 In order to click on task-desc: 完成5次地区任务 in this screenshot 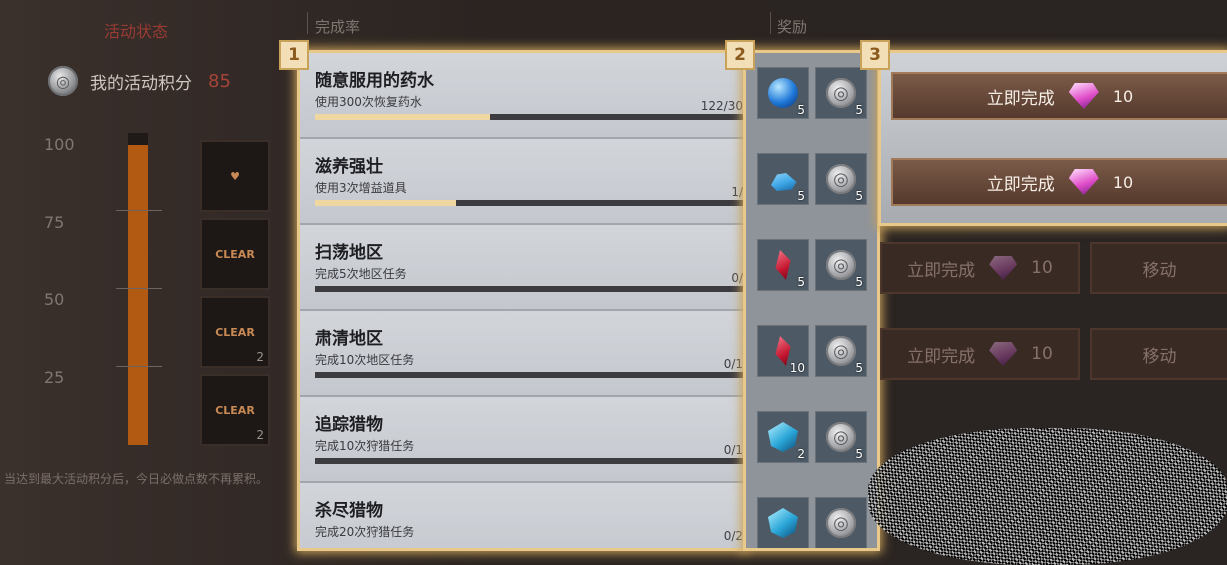, I will do `click(361, 274)`.